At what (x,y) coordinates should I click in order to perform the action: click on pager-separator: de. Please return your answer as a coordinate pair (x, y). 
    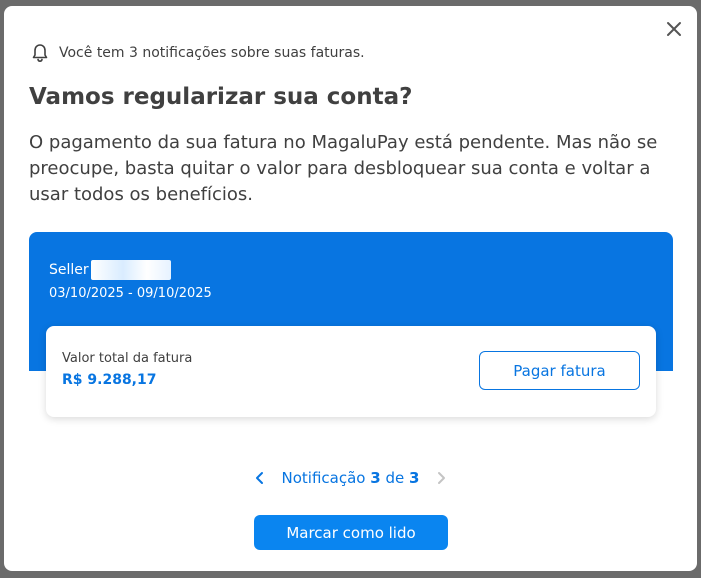
    Looking at the image, I should click on (395, 478).